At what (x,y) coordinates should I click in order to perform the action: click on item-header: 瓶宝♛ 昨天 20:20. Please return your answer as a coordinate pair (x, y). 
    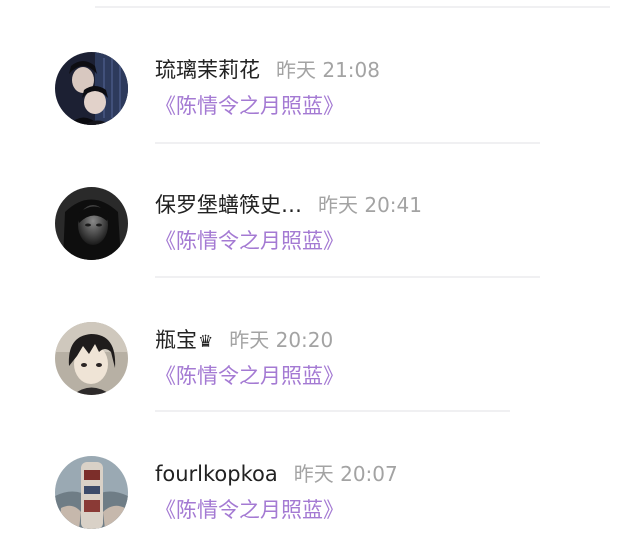
    Looking at the image, I should click on (244, 341).